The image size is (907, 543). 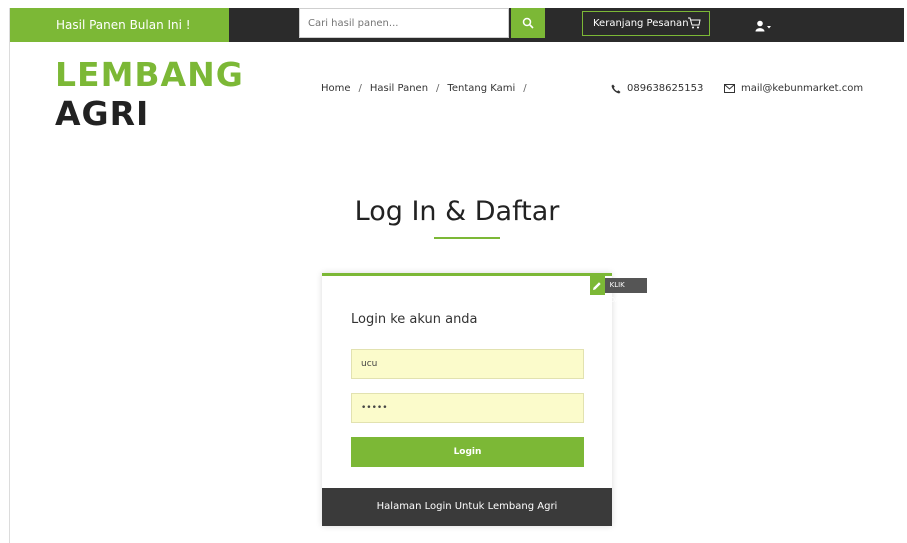 I want to click on phone-contact: 089638625153, so click(x=657, y=88).